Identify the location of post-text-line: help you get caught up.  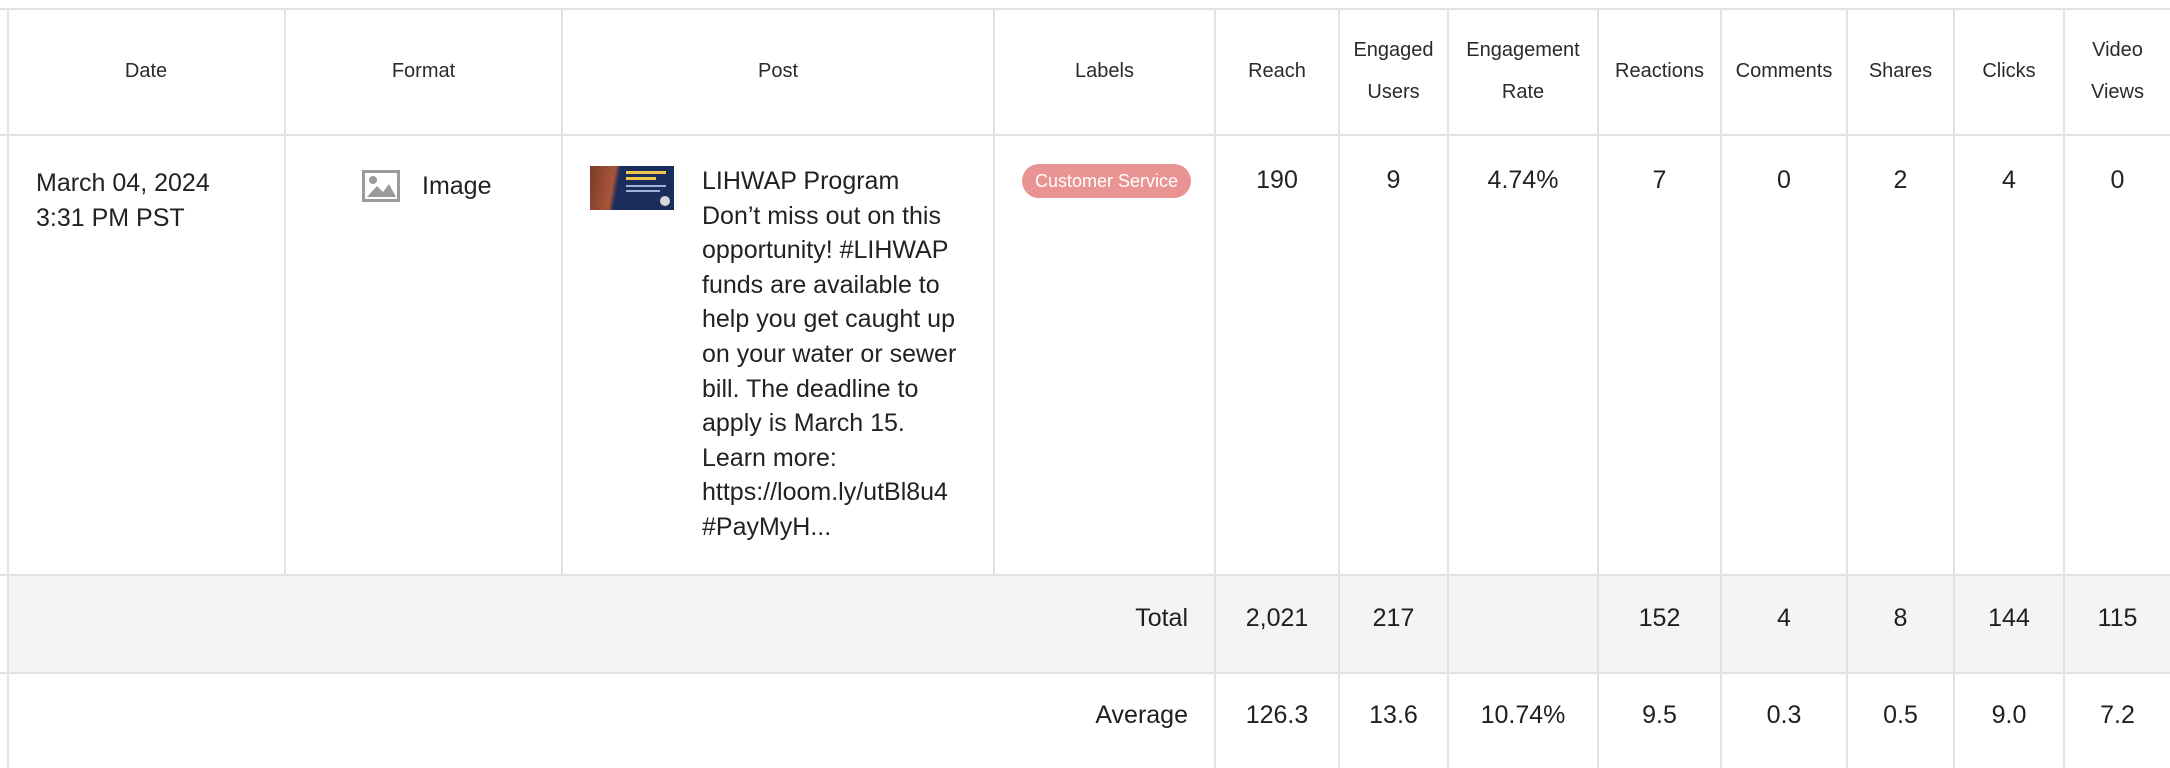
(828, 319).